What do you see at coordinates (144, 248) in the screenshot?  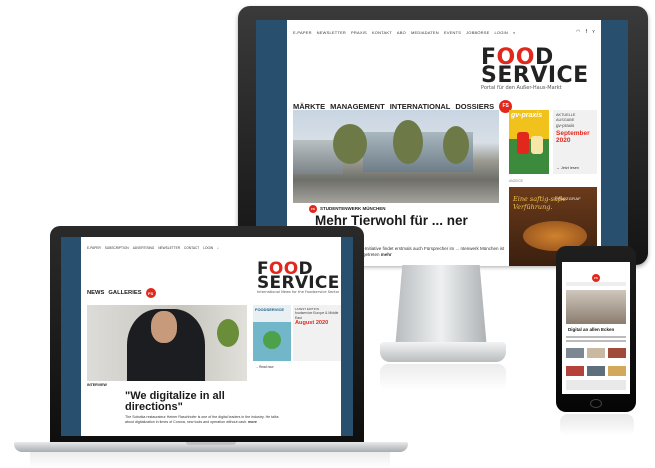 I see `topnav-advertising: ADVERTISING` at bounding box center [144, 248].